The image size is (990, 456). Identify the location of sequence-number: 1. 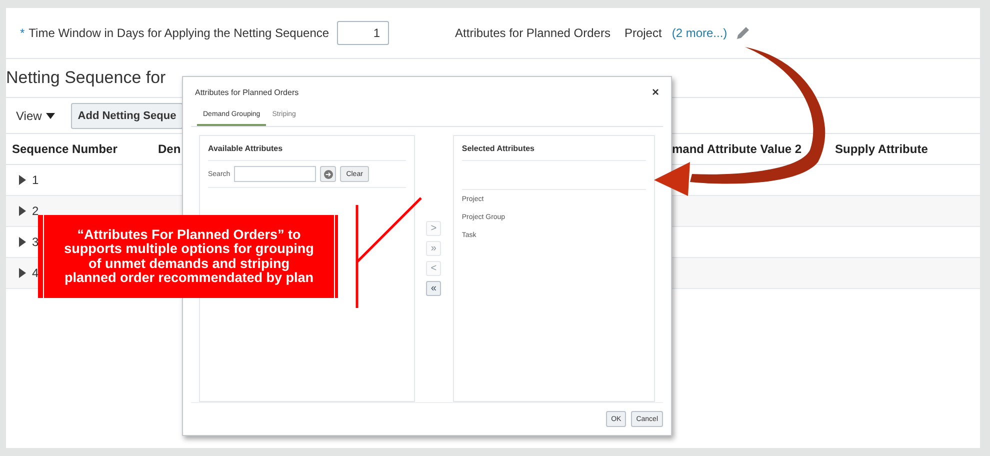
(35, 180).